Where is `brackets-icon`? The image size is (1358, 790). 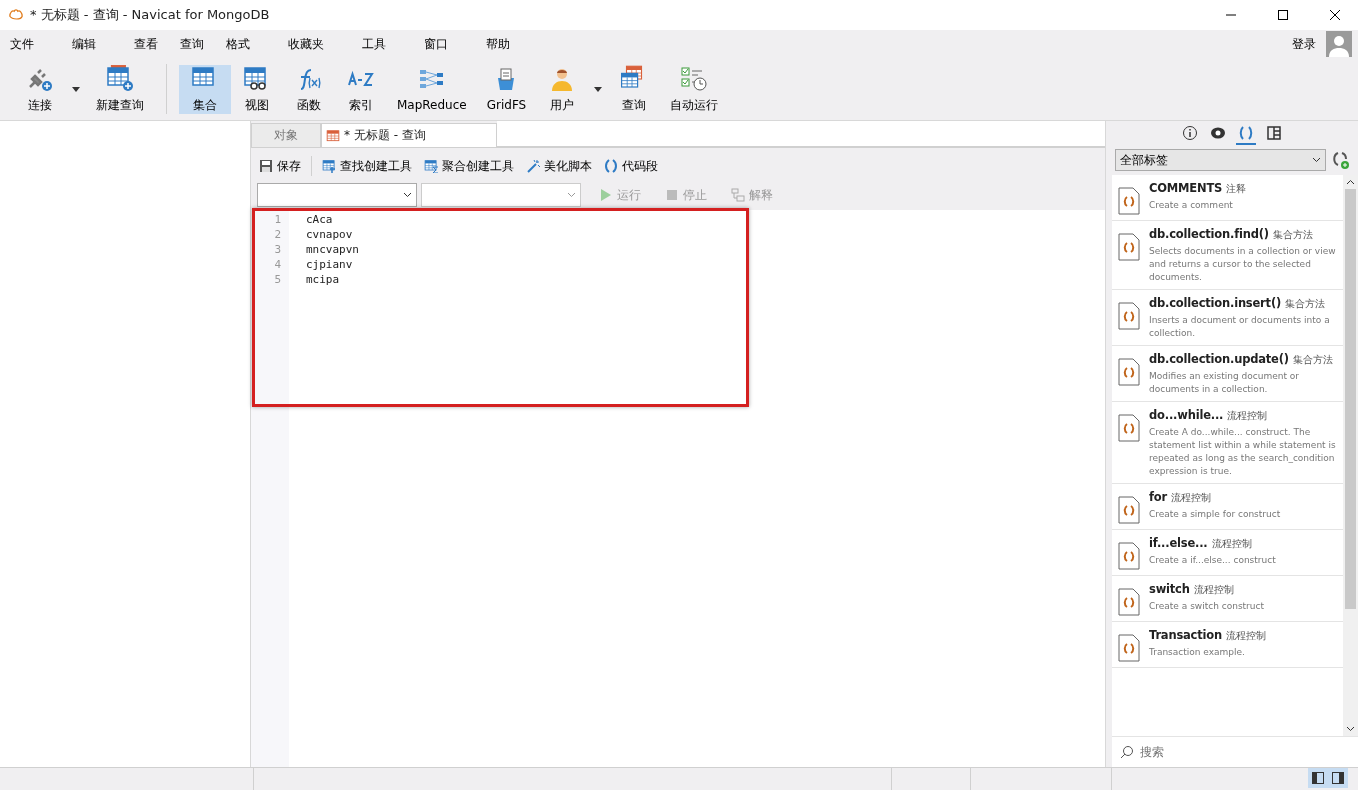 brackets-icon is located at coordinates (611, 166).